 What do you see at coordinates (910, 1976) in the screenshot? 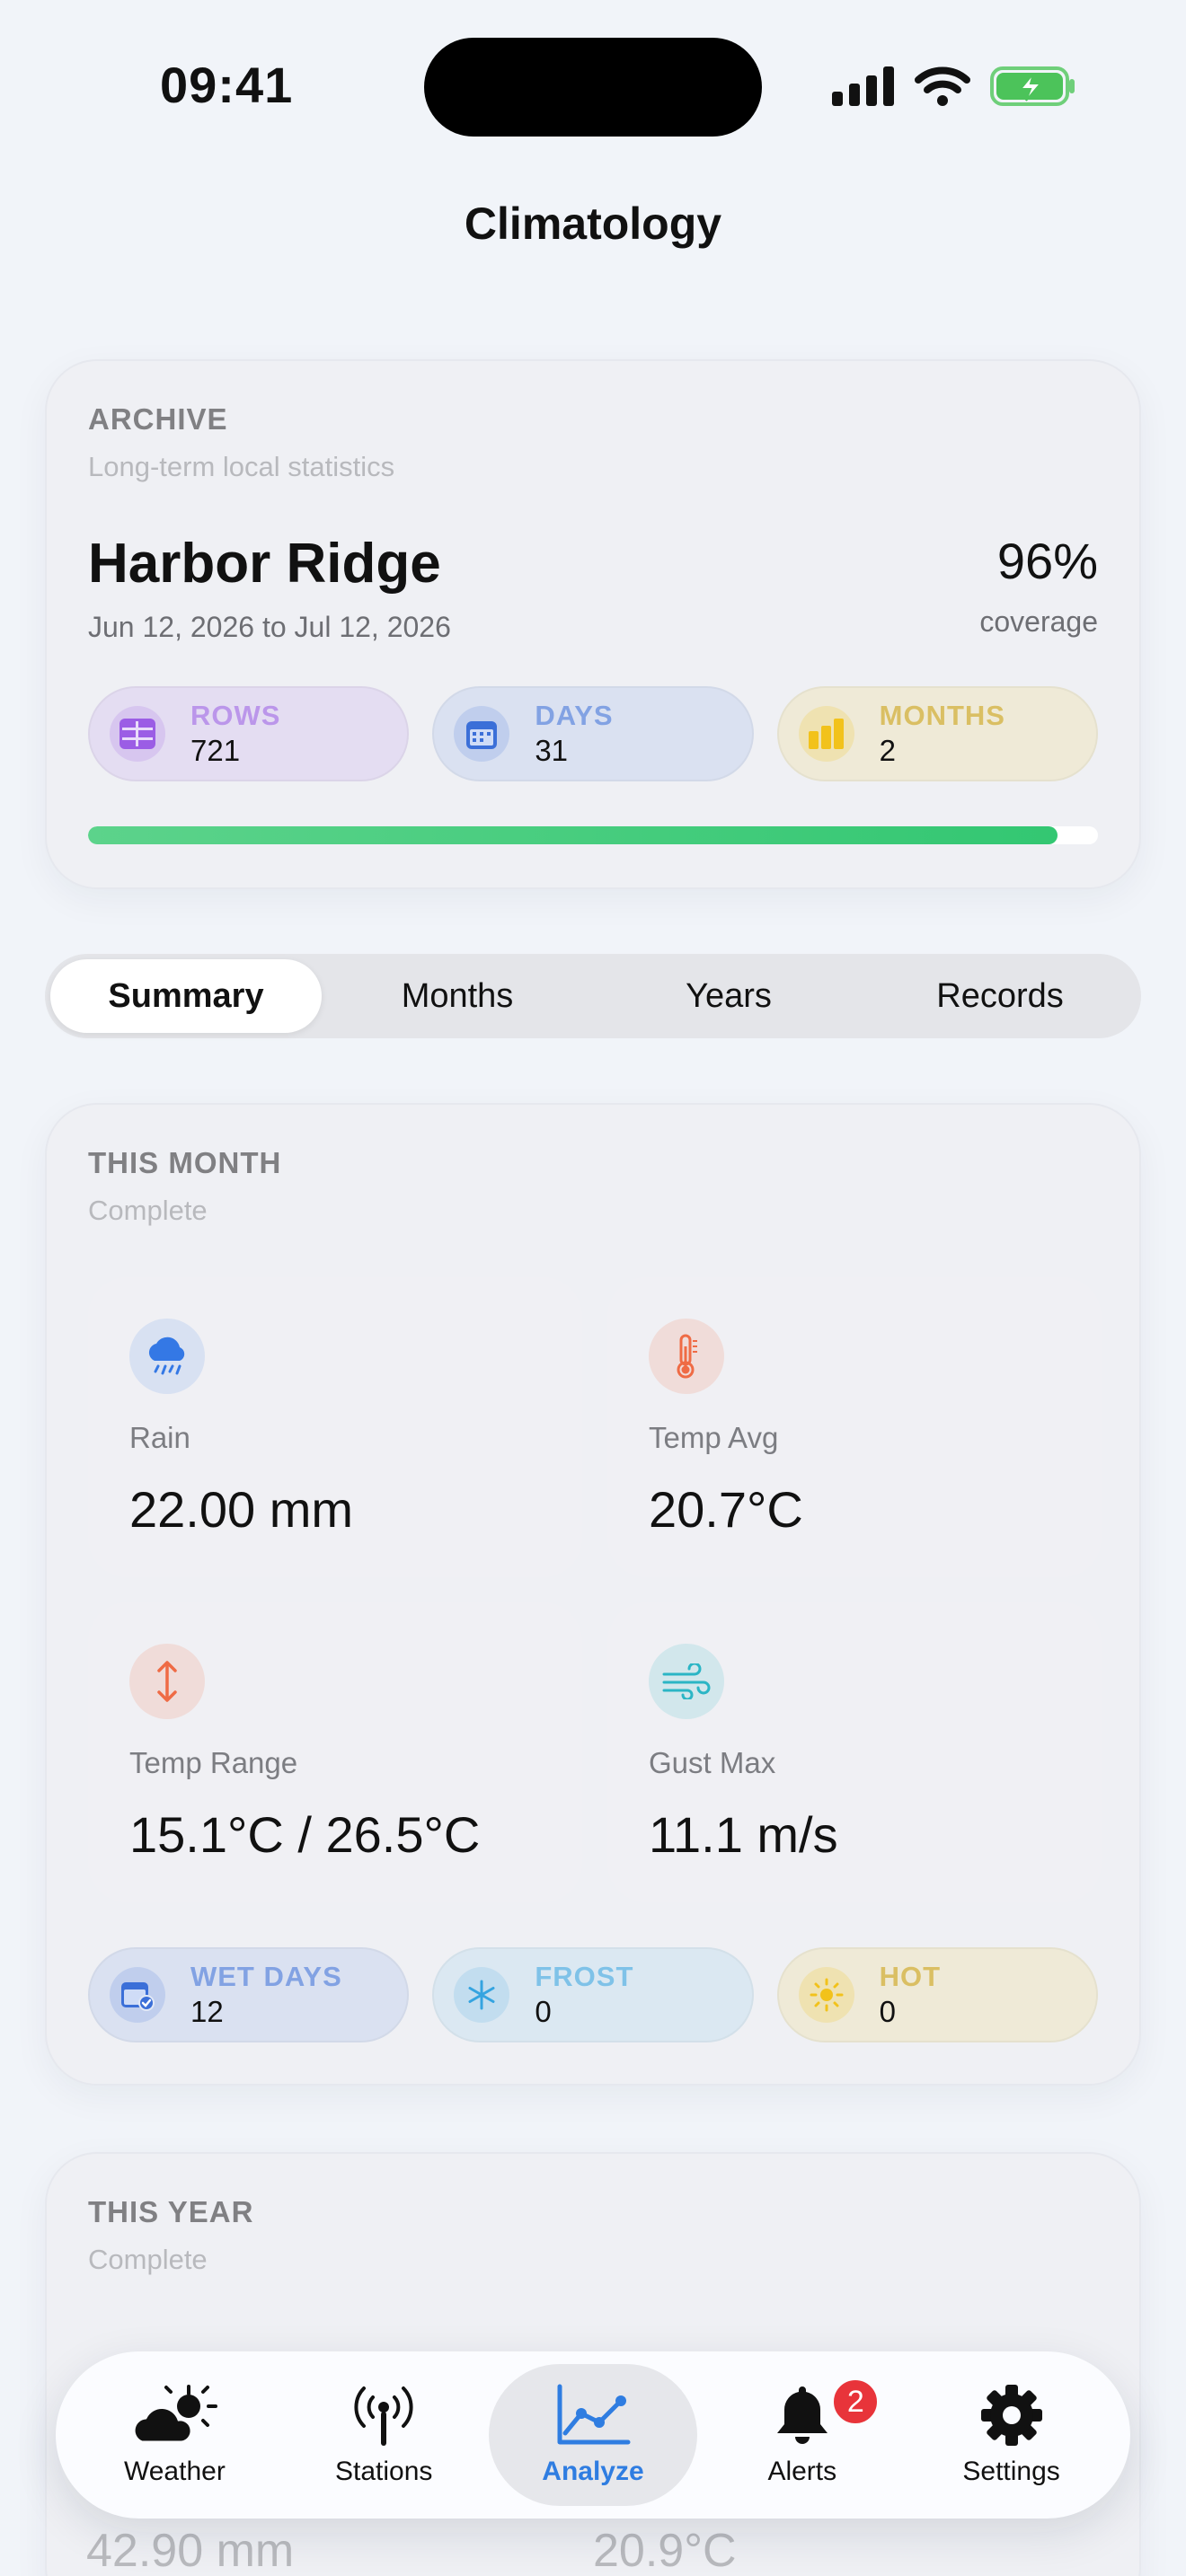
I see `chip-label: HOT` at bounding box center [910, 1976].